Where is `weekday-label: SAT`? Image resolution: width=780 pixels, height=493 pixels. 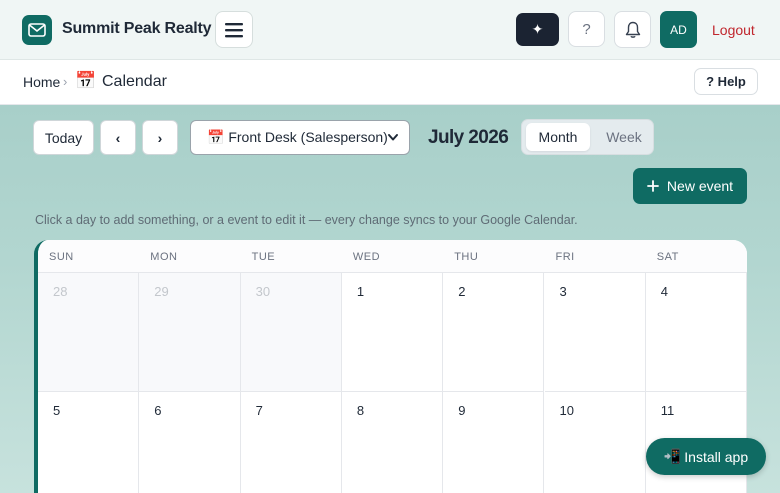 weekday-label: SAT is located at coordinates (667, 257).